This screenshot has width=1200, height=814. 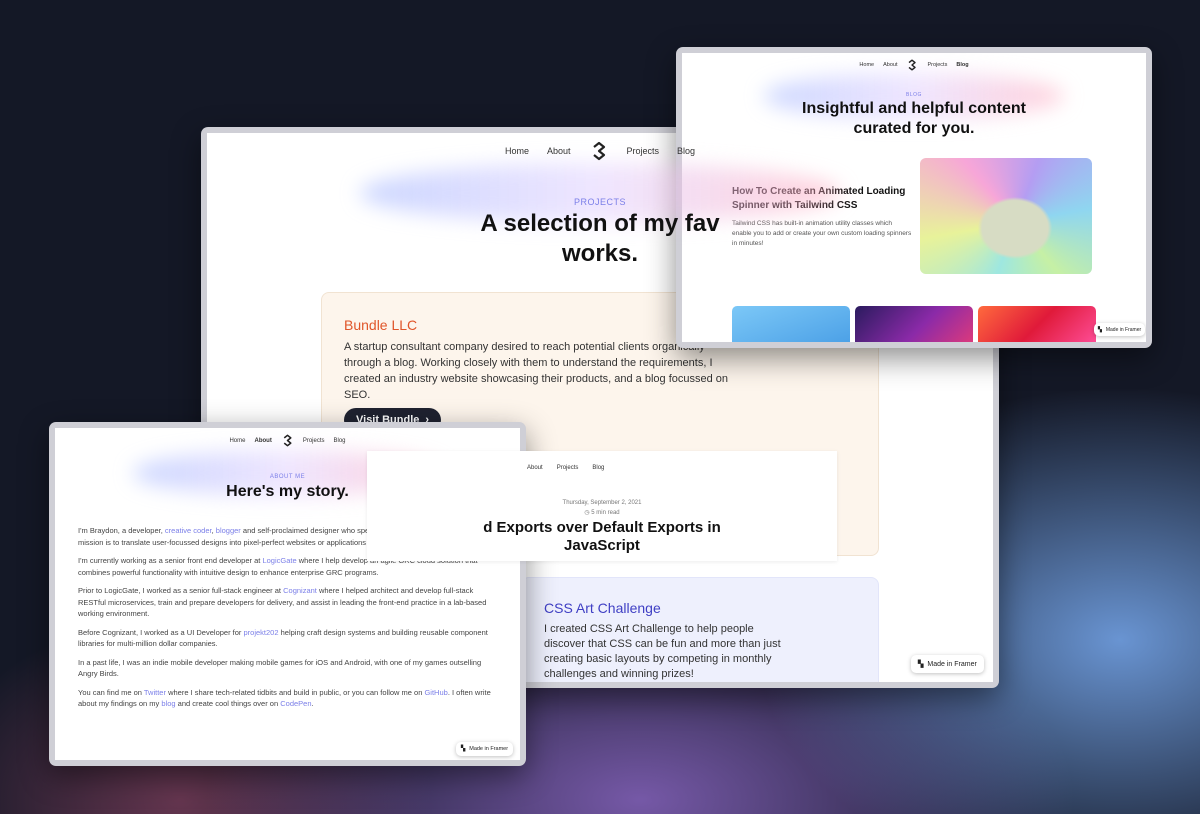 I want to click on logicgate-link: LogicGate, so click(x=279, y=560).